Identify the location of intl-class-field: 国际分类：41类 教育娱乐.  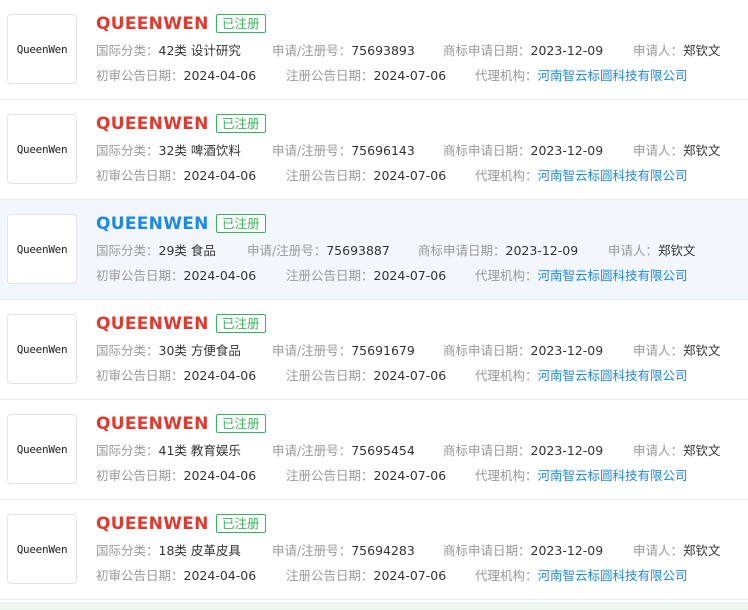
(168, 450).